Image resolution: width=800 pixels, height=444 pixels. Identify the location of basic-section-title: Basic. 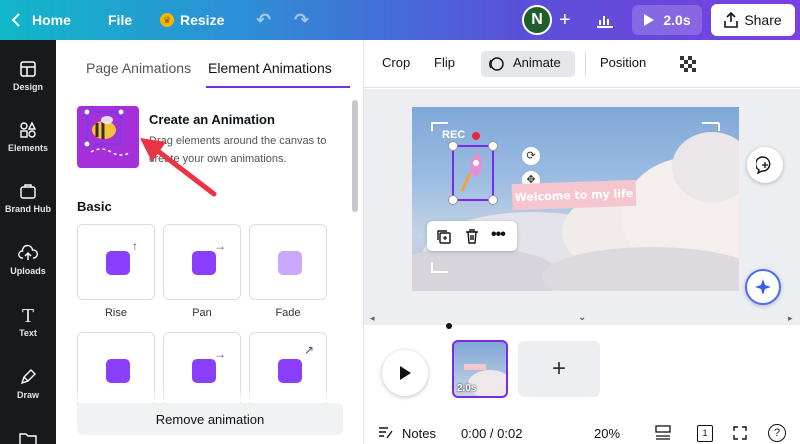
(94, 206).